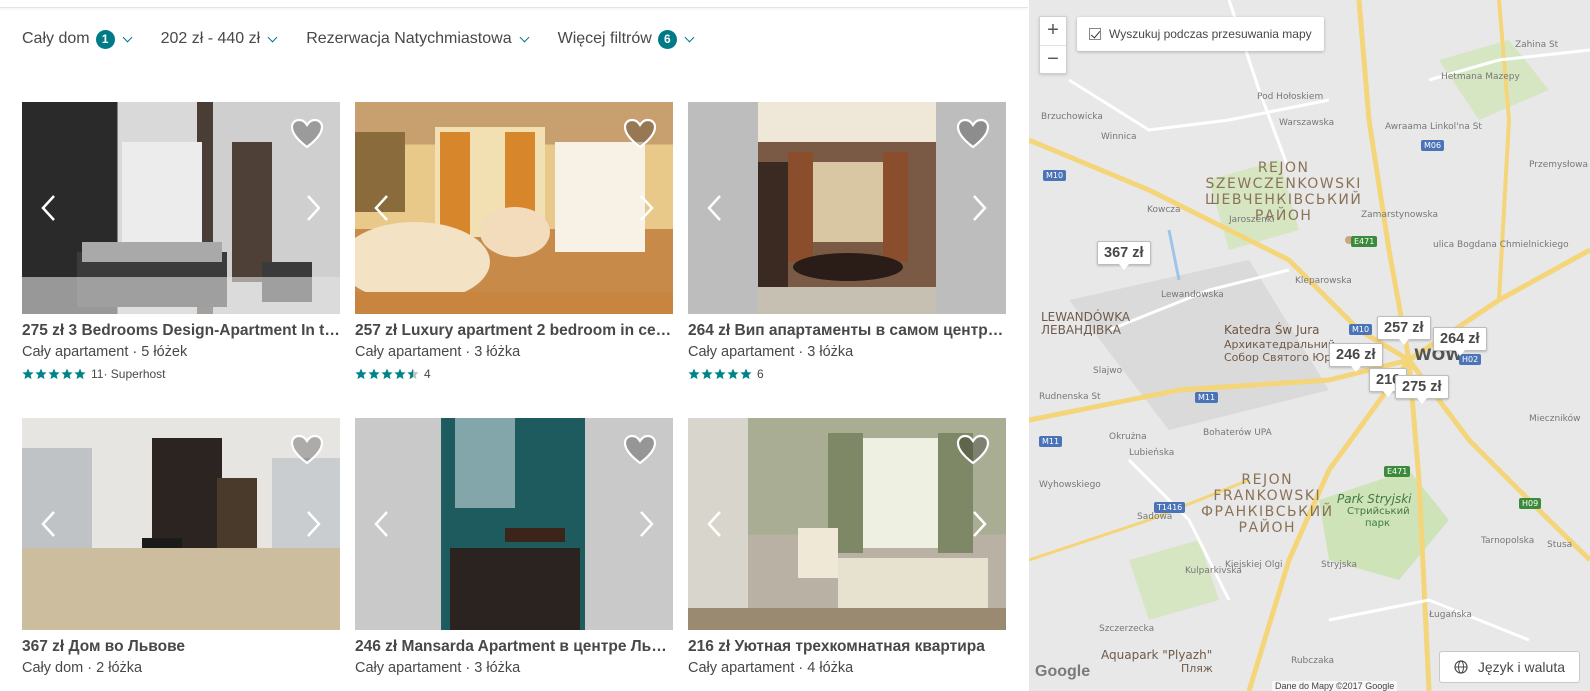 This screenshot has height=691, width=1590. Describe the element at coordinates (413, 374) in the screenshot. I see `half-star-icon` at that location.